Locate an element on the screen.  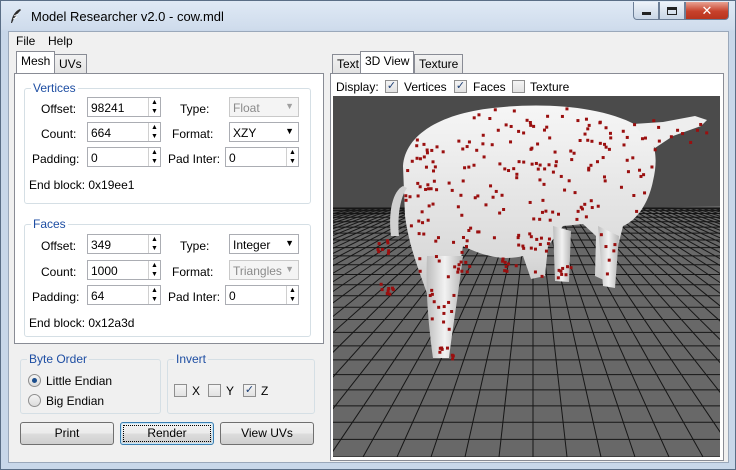
display-texture-checkbox is located at coordinates (518, 86).